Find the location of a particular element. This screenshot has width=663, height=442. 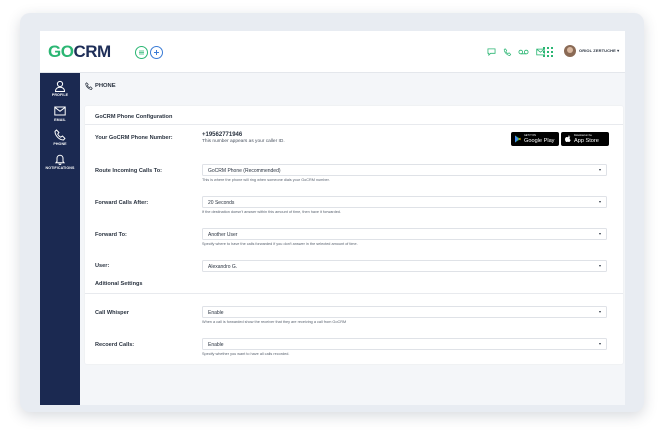

menu-icon is located at coordinates (141, 52).